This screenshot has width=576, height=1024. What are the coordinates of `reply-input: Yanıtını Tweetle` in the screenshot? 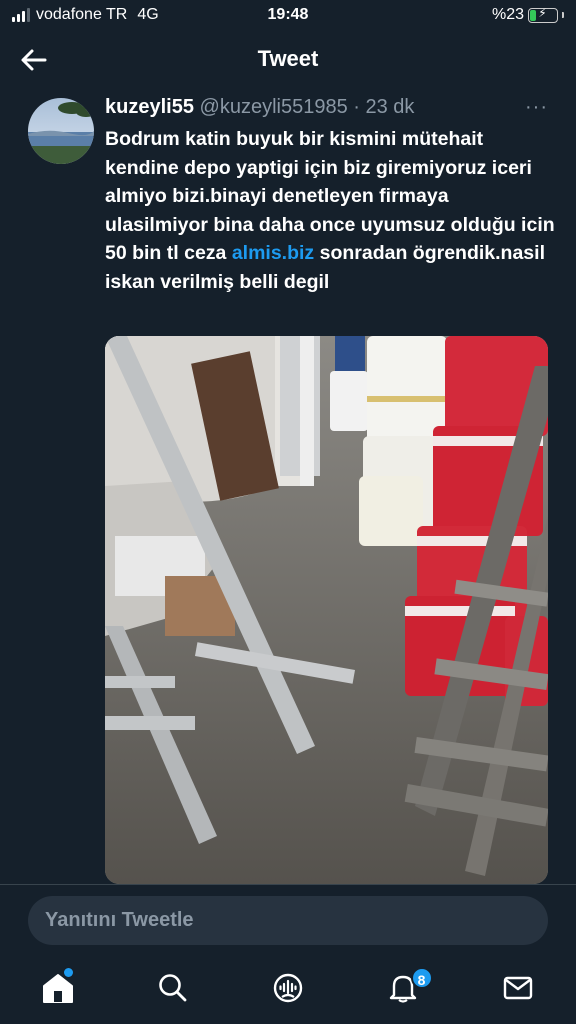 It's located at (288, 920).